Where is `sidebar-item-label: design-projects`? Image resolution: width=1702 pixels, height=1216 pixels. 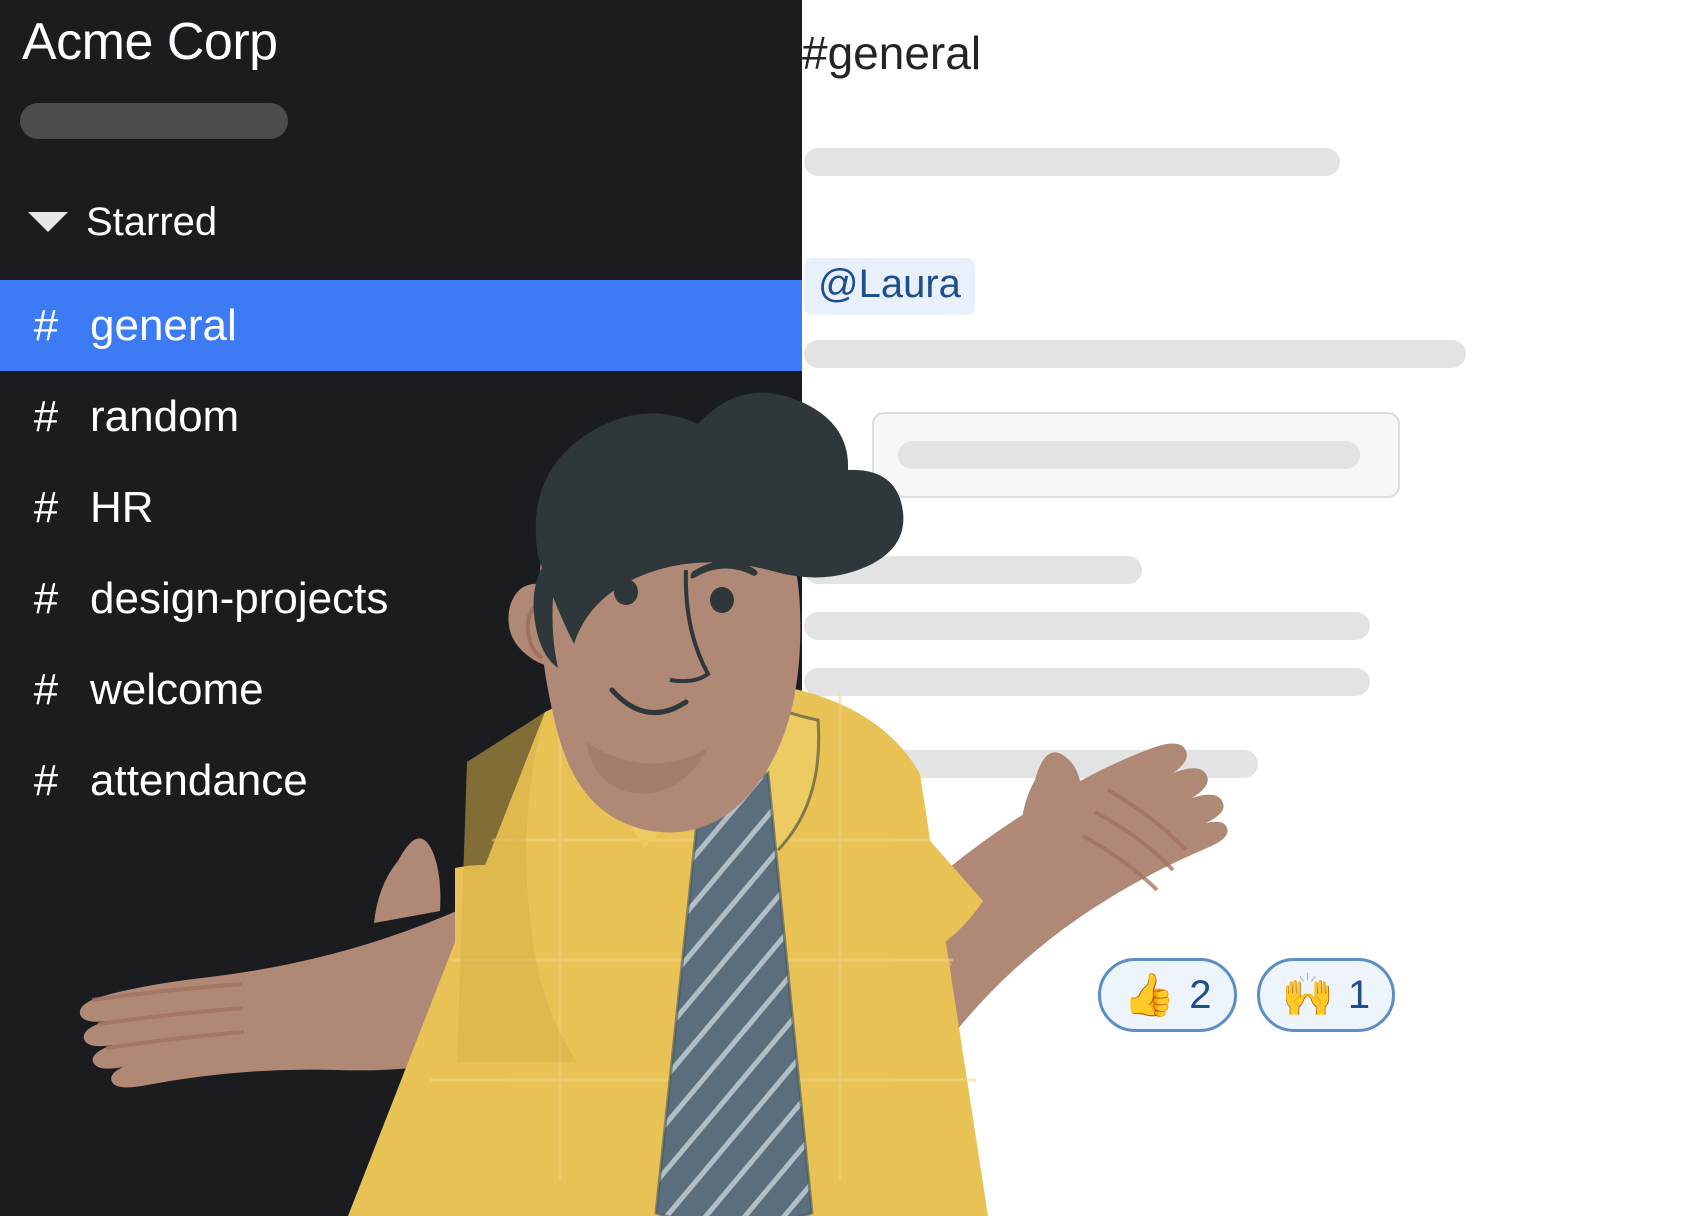
sidebar-item-label: design-projects is located at coordinates (239, 598).